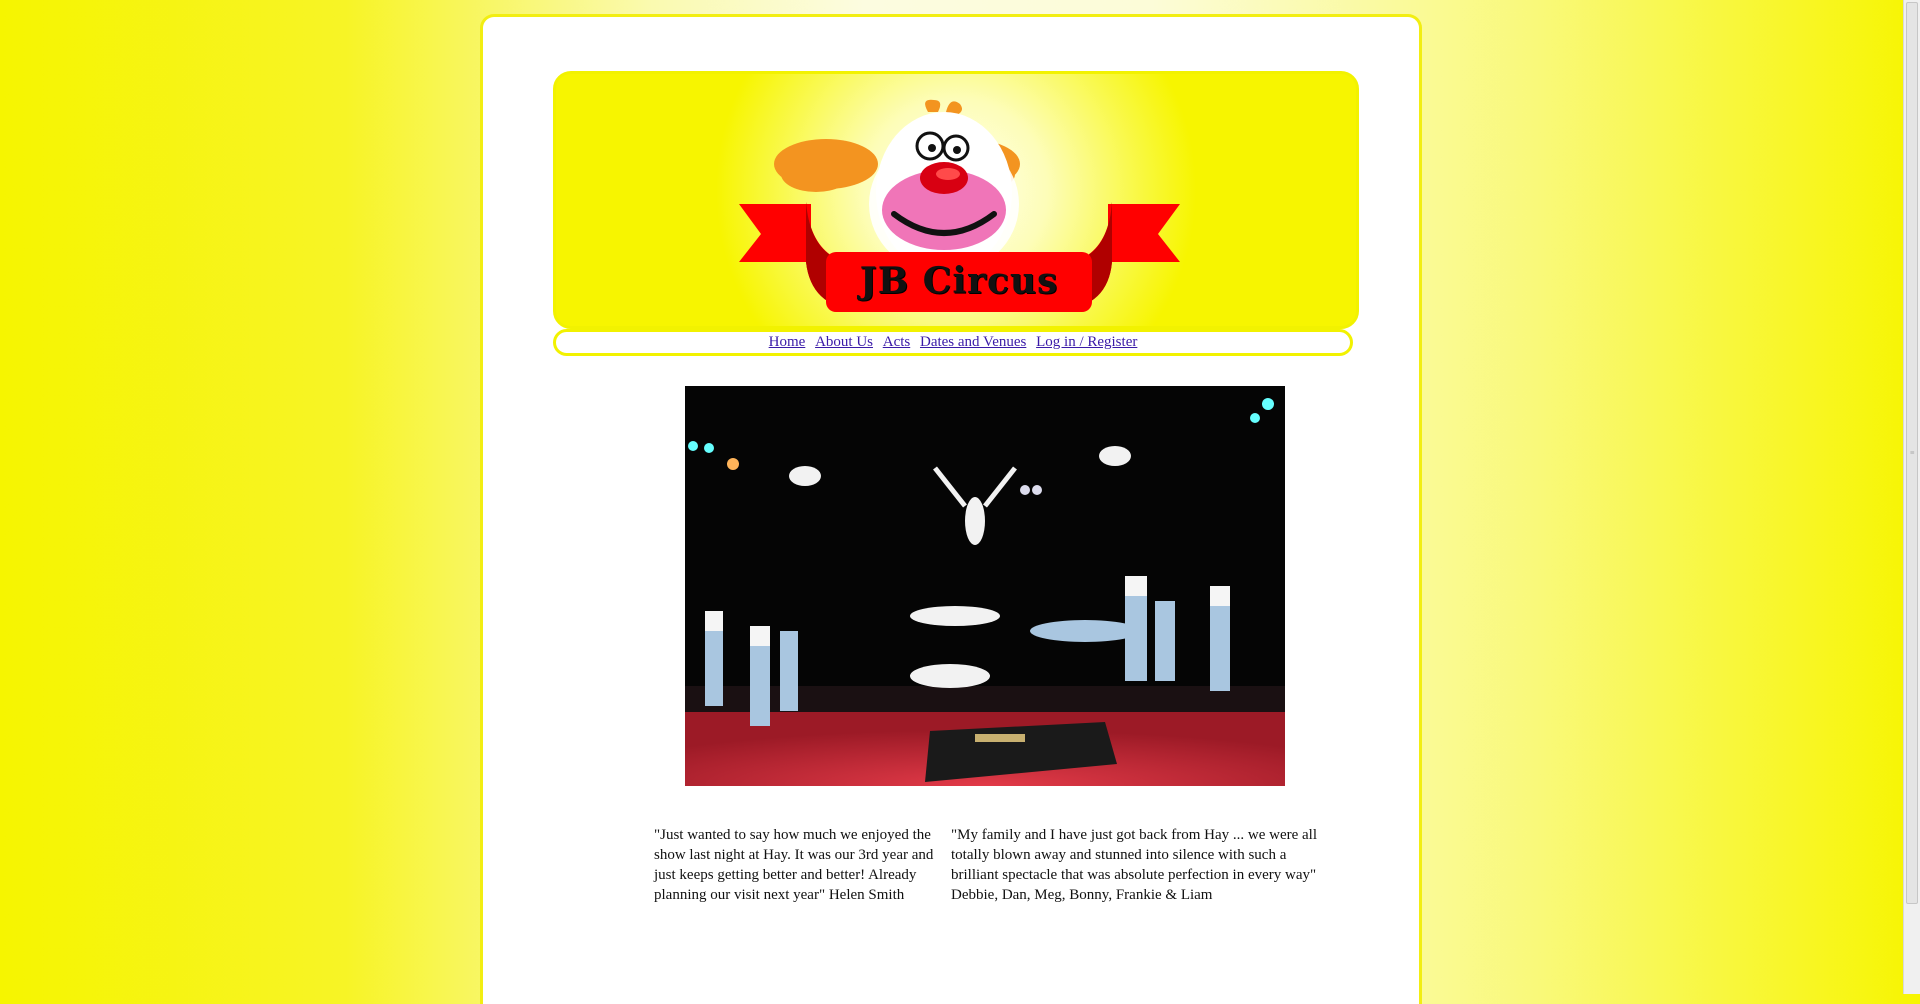 The height and width of the screenshot is (1004, 1920). I want to click on grip-icon: ≡, so click(1912, 452).